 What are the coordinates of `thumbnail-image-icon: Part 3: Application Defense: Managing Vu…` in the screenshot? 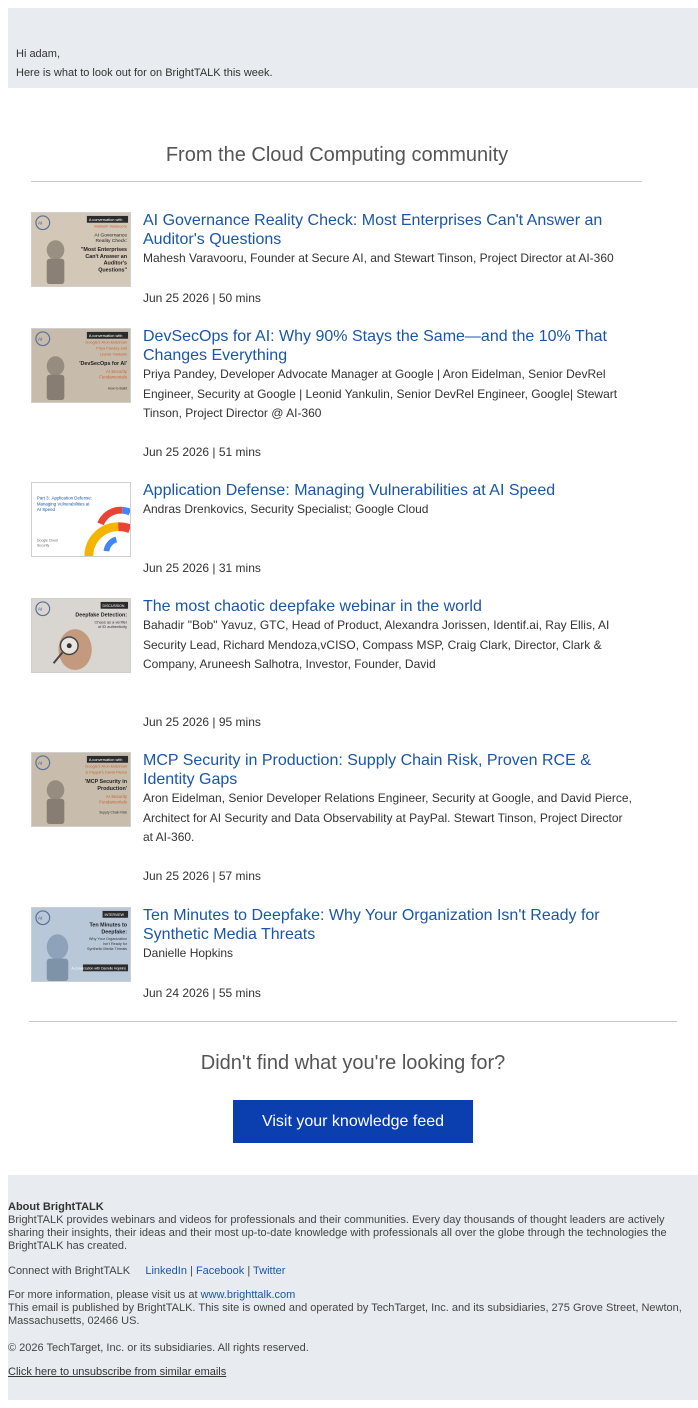 It's located at (81, 519).